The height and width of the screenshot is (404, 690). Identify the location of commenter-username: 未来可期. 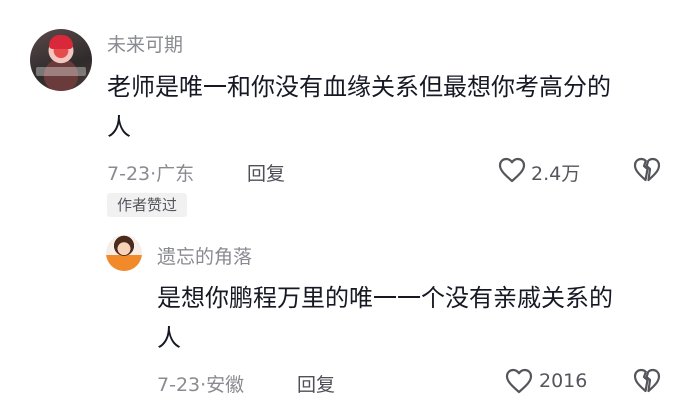
(145, 43).